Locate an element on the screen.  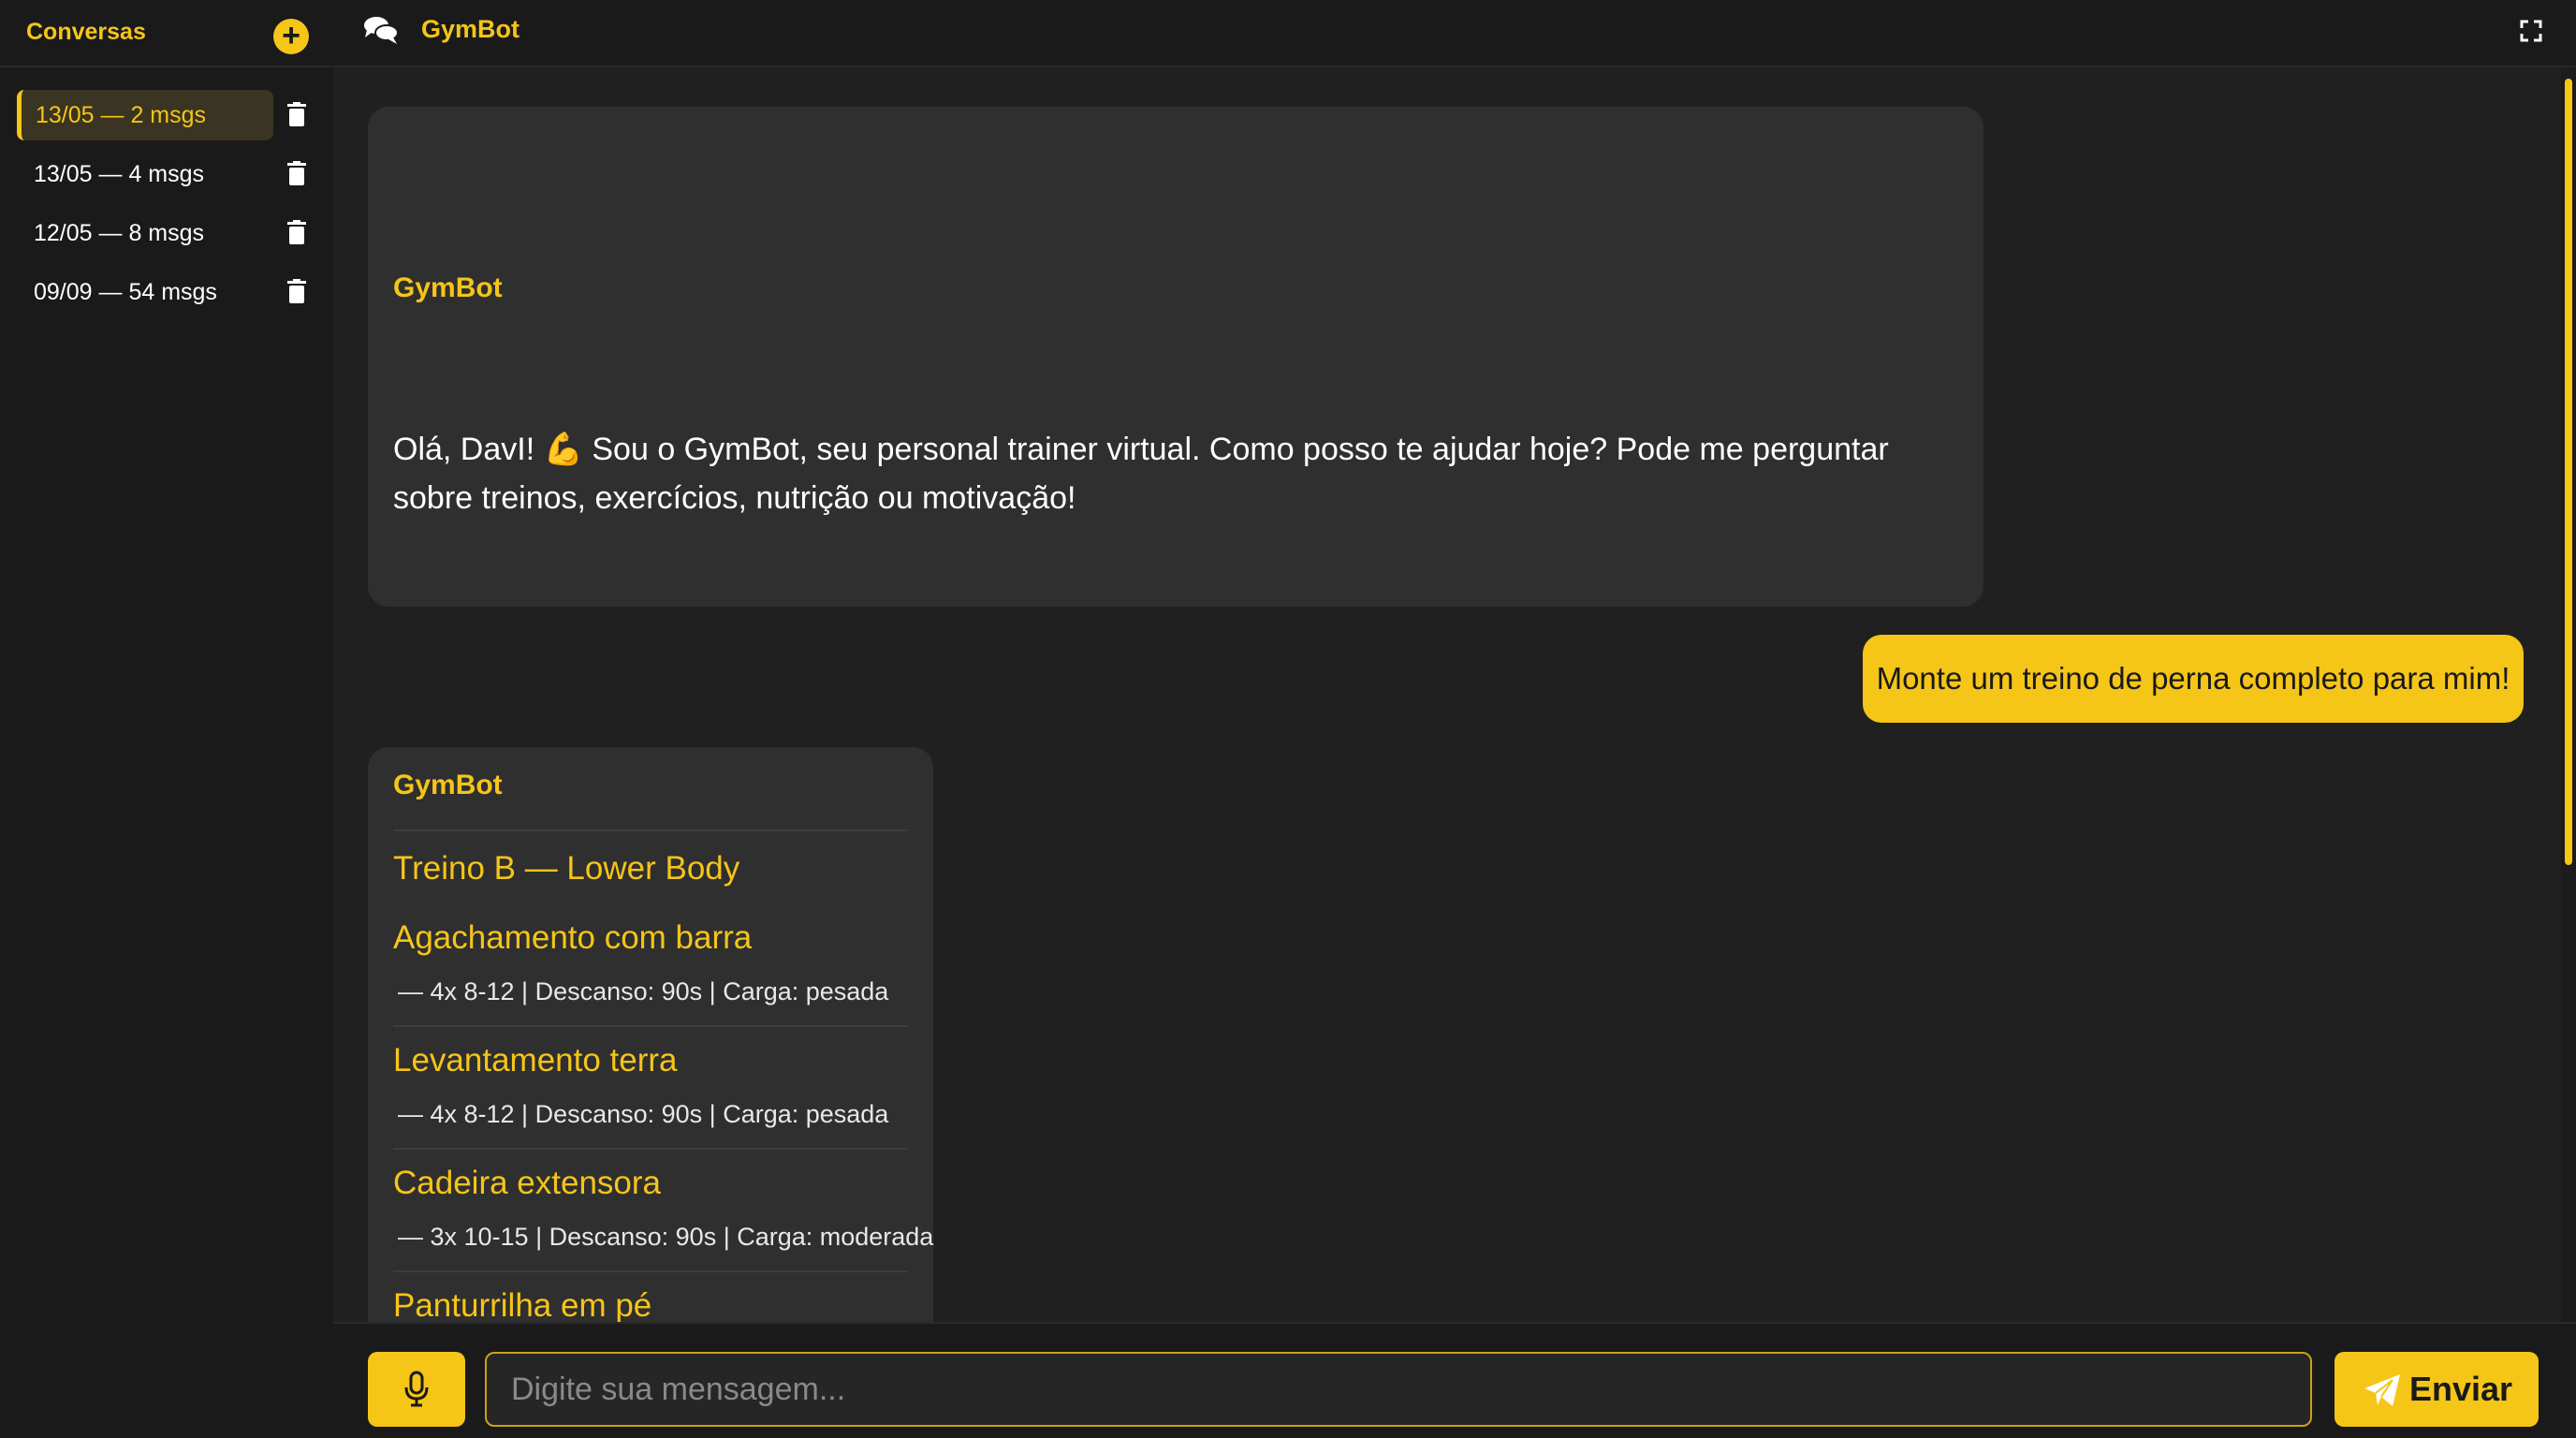
message-composer: Enviar is located at coordinates (1455, 1380).